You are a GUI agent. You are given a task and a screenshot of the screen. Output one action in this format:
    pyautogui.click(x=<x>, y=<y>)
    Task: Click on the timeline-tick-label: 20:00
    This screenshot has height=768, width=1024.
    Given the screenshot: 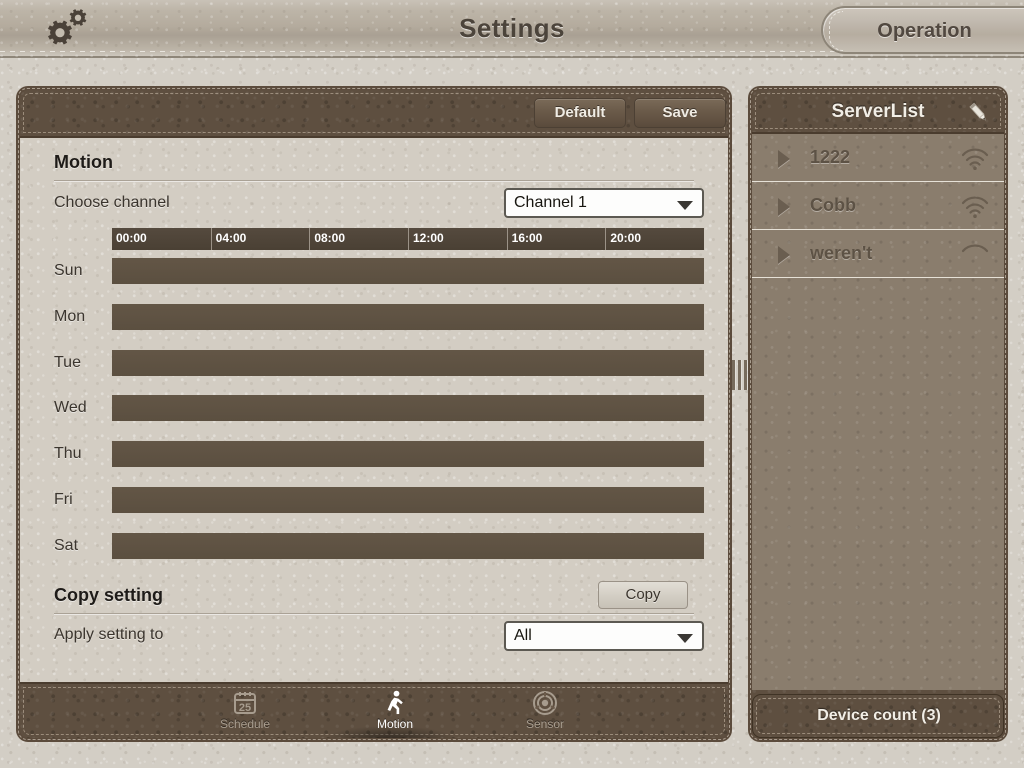 What is the action you would take?
    pyautogui.click(x=626, y=238)
    